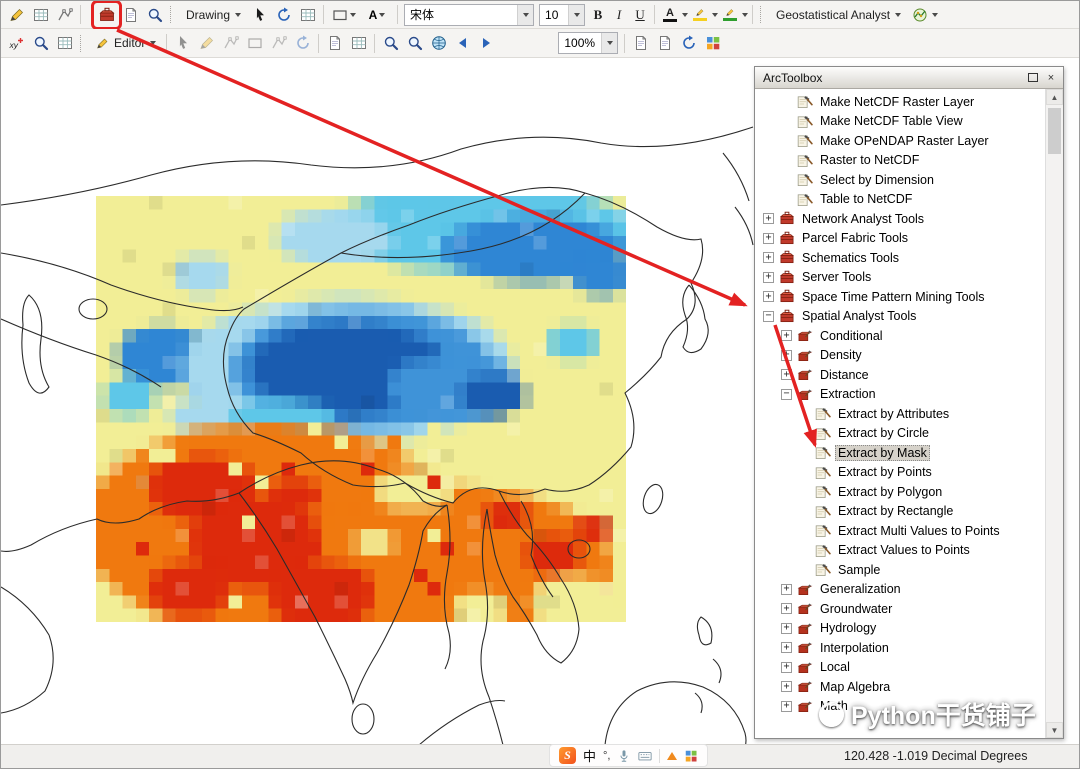 The height and width of the screenshot is (769, 1080). Describe the element at coordinates (126, 43) in the screenshot. I see `editor-menu: Editor` at that location.